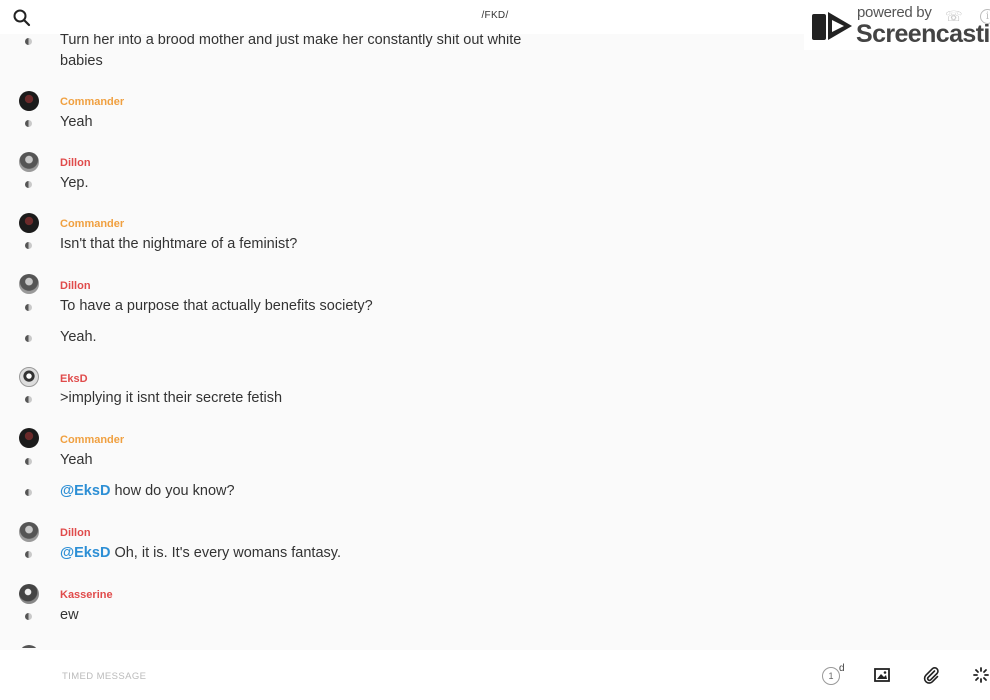 The height and width of the screenshot is (700, 990). I want to click on message-text: >implying it isnt their secrete fetish, so click(171, 398).